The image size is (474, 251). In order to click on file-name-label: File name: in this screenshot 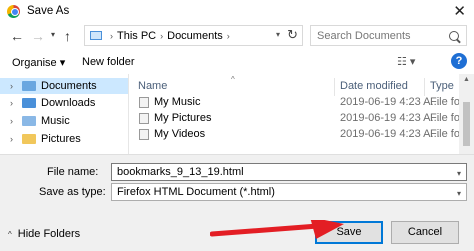, I will do `click(73, 172)`.